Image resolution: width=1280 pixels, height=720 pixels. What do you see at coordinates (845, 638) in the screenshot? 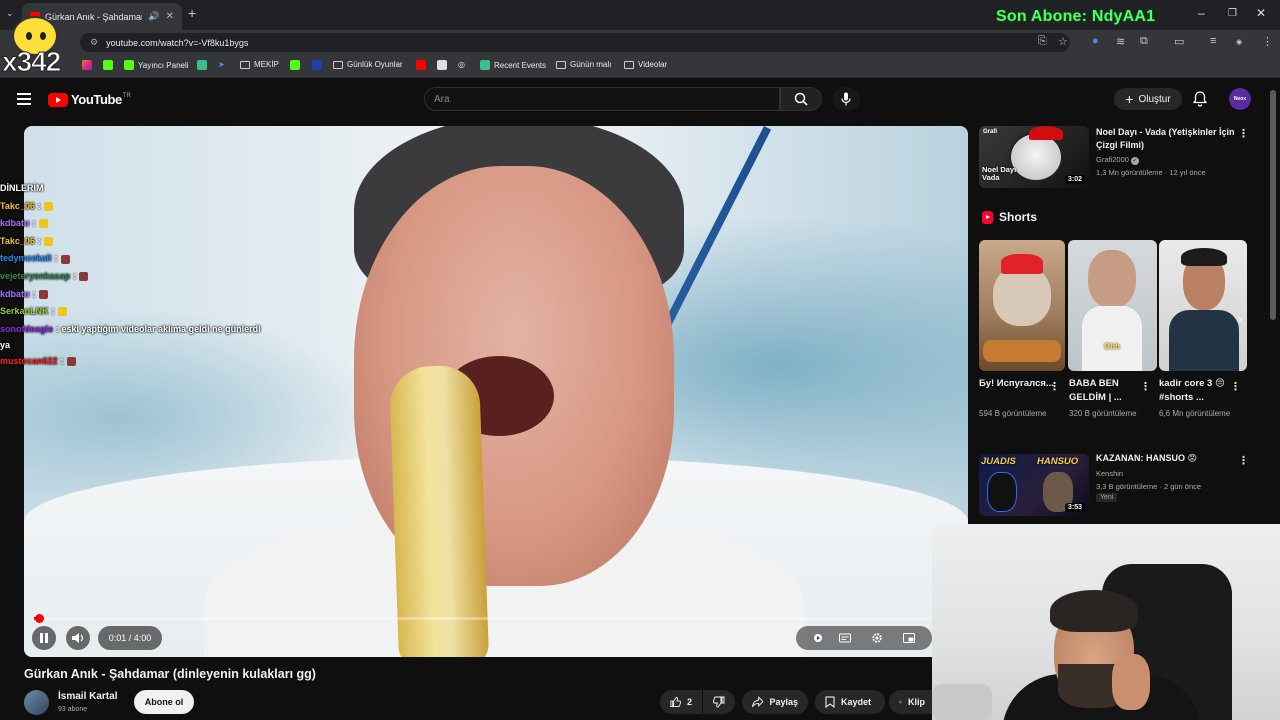
I see `subtitles-icon` at bounding box center [845, 638].